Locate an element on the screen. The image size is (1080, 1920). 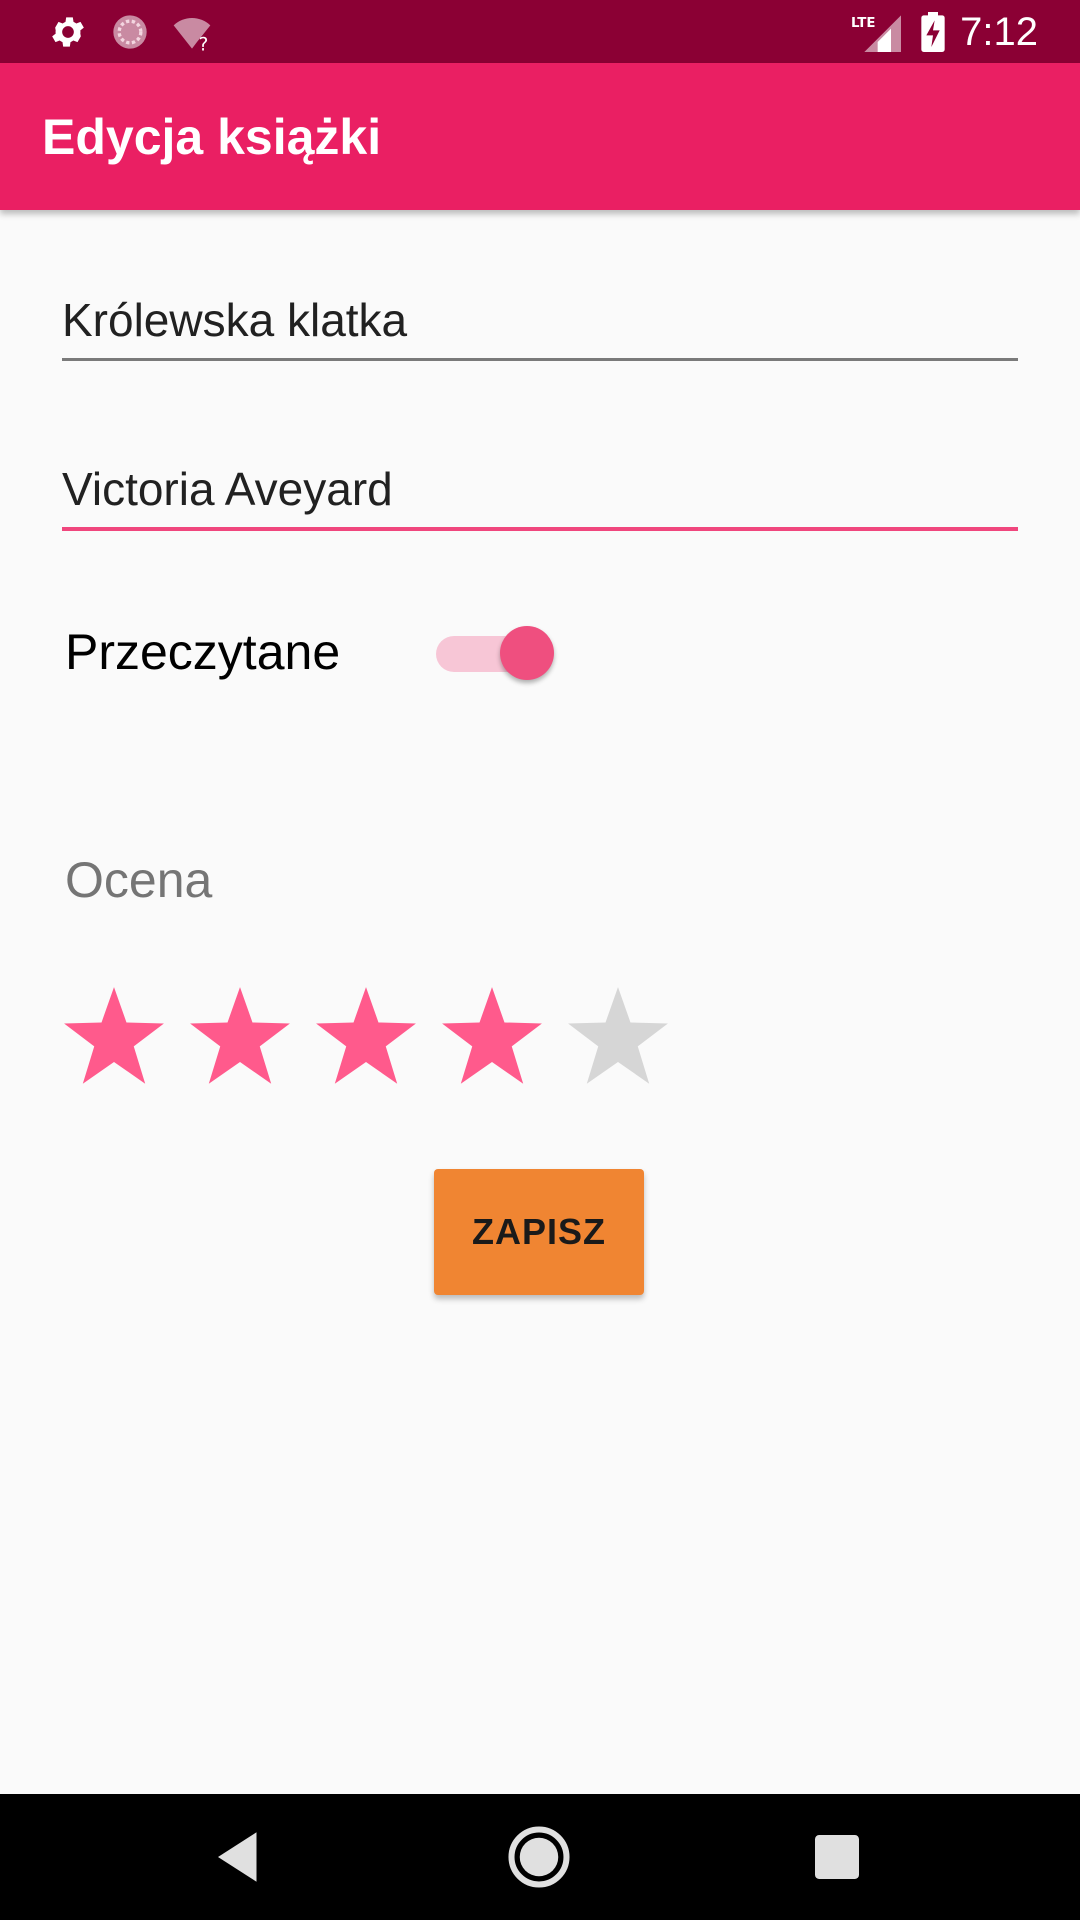
home-icon is located at coordinates (539, 1857).